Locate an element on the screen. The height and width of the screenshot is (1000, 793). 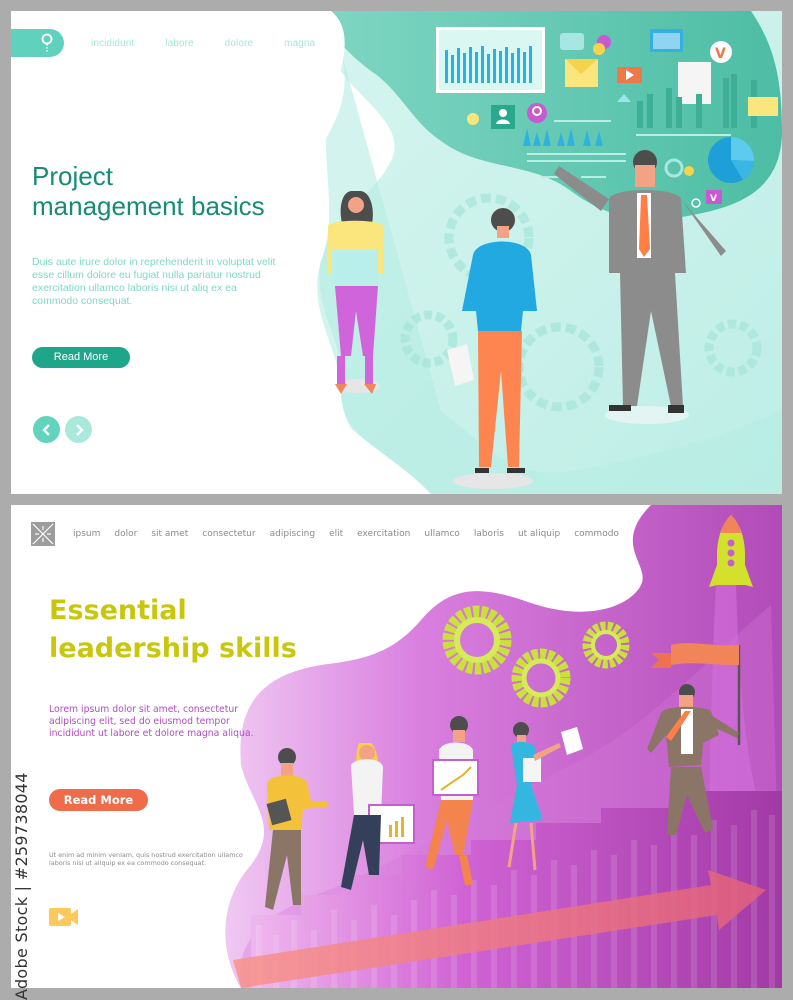
search-button is located at coordinates (37, 43).